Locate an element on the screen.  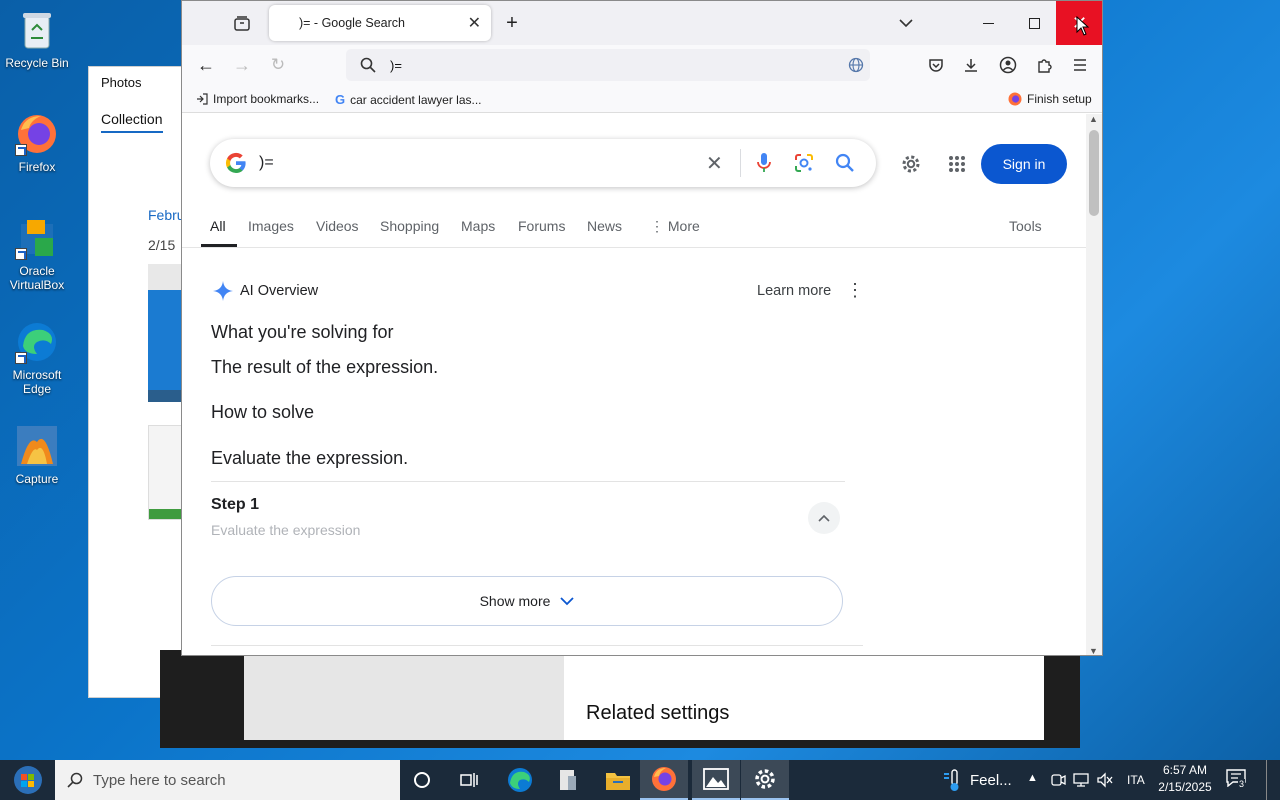
microphone-icon is located at coordinates (764, 163).